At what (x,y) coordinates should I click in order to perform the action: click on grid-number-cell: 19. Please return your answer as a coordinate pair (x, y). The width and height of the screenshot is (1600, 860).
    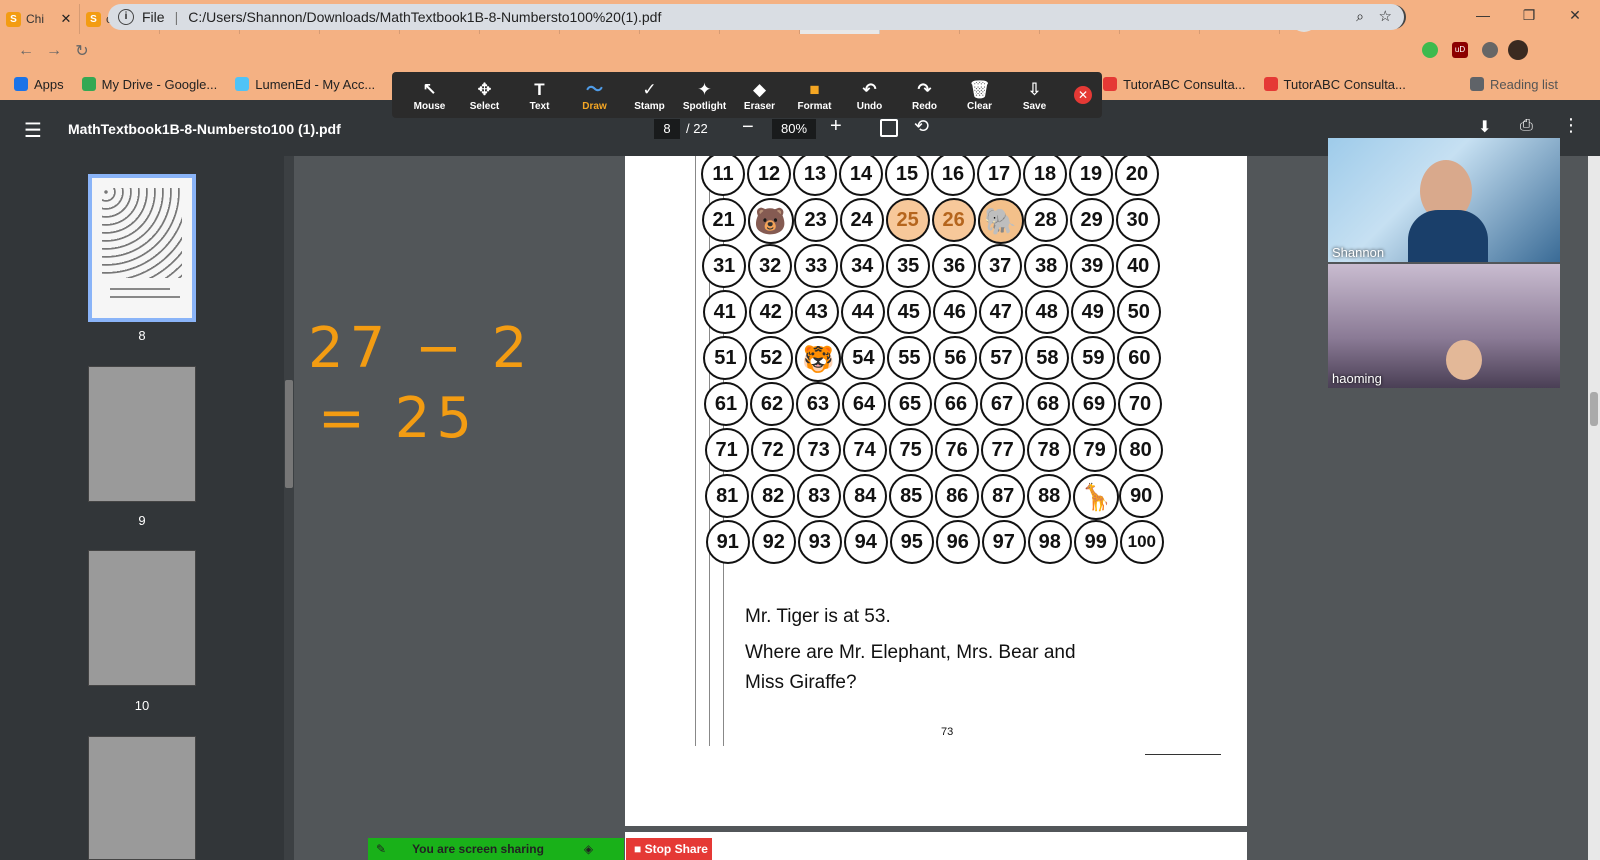
    Looking at the image, I should click on (1091, 176).